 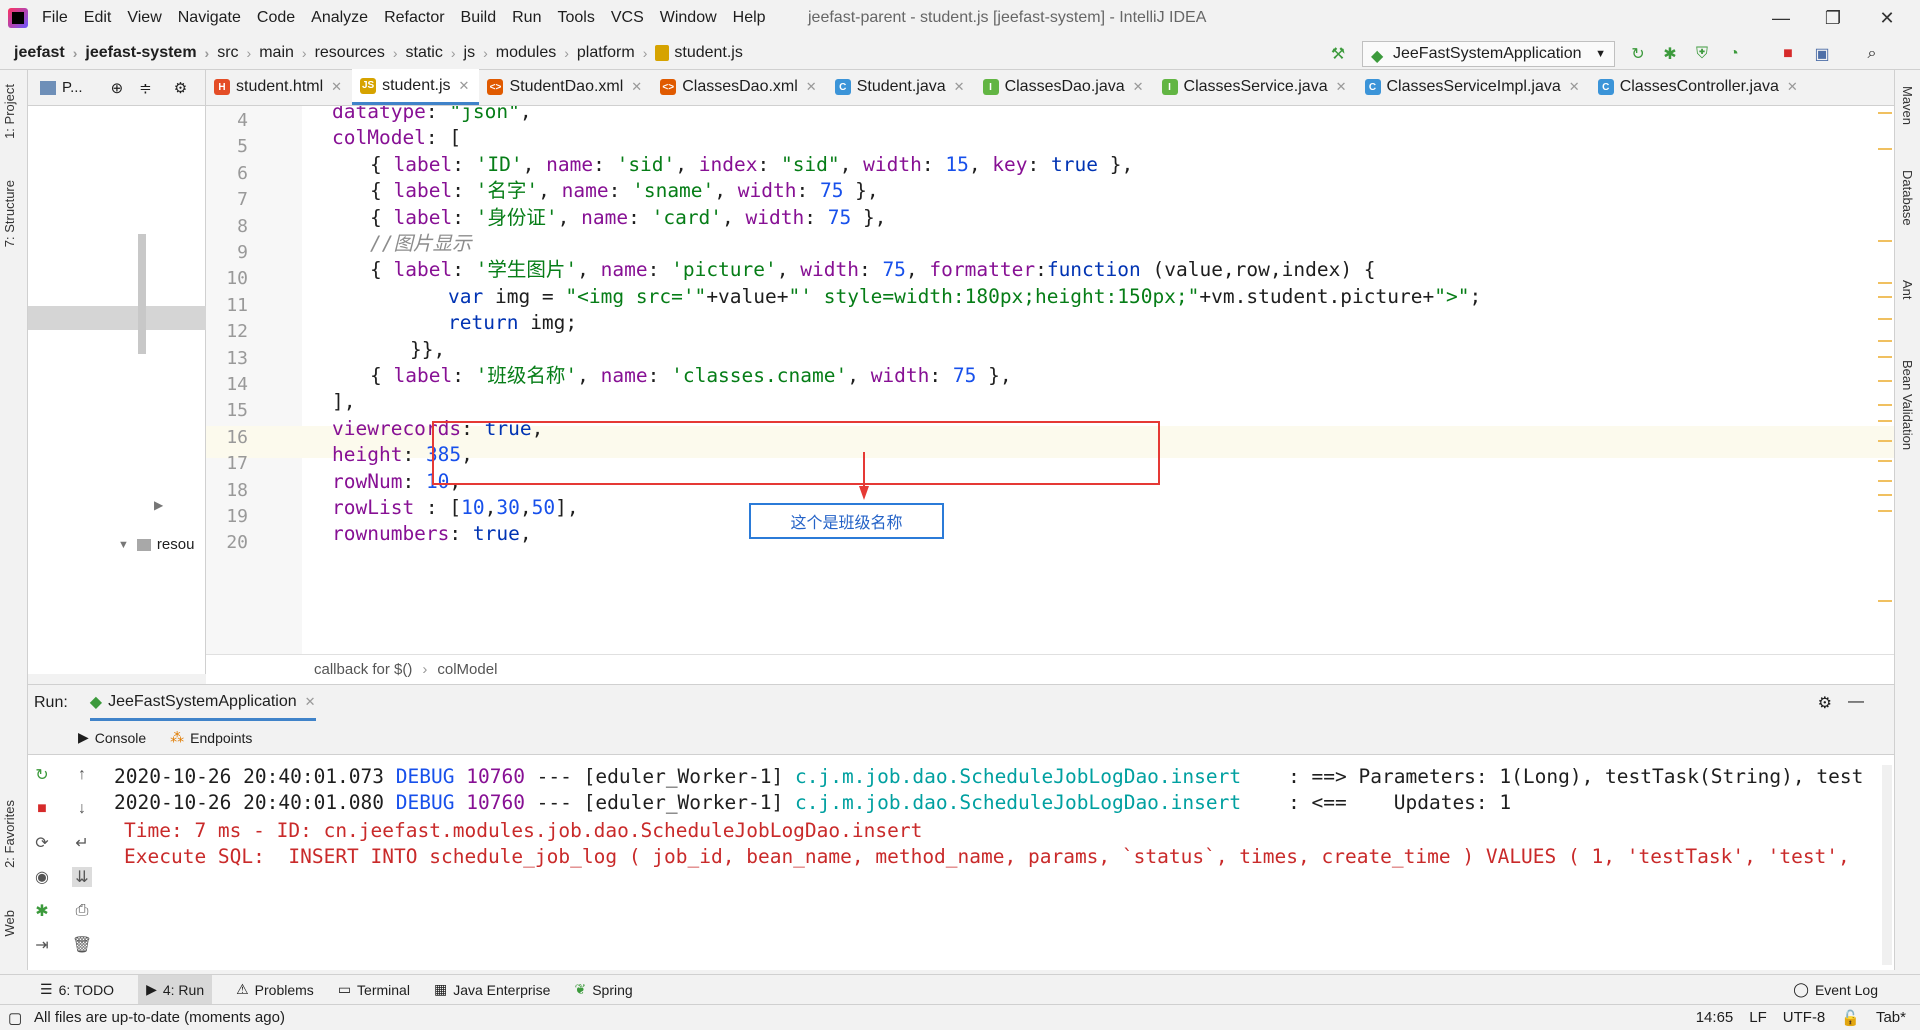 What do you see at coordinates (202, 703) in the screenshot?
I see `run-tab: ◆ JeeFastSystemApplication ✕` at bounding box center [202, 703].